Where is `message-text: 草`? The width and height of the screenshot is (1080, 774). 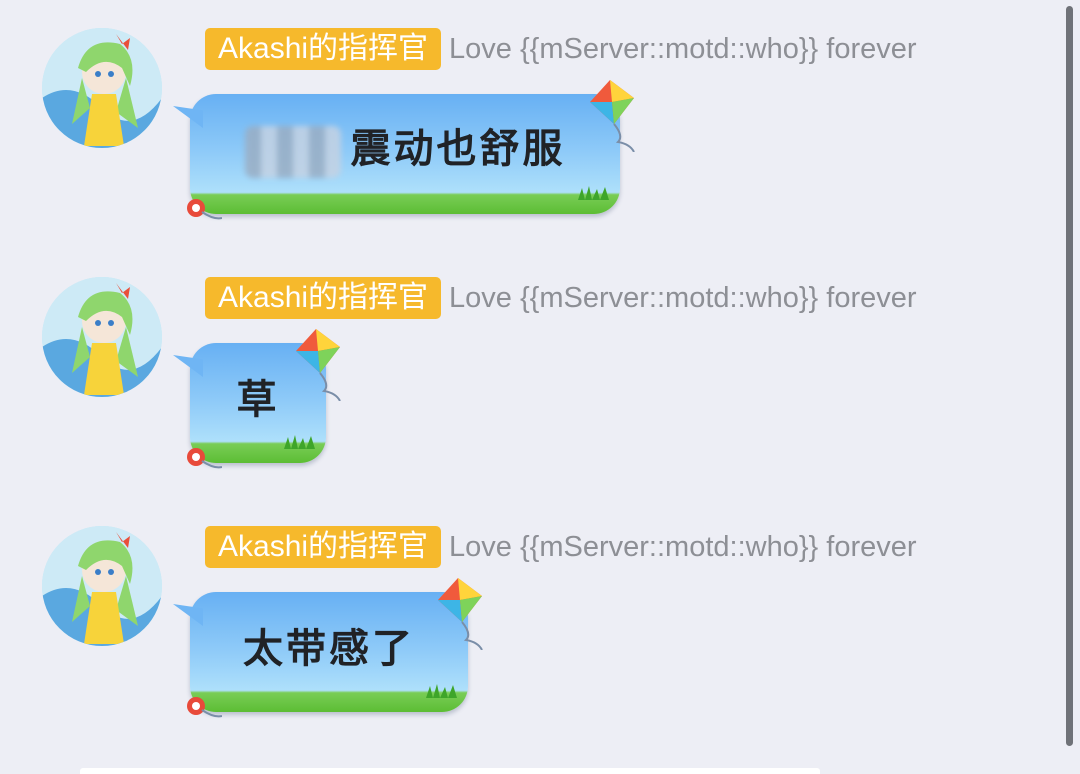 message-text: 草 is located at coordinates (258, 399).